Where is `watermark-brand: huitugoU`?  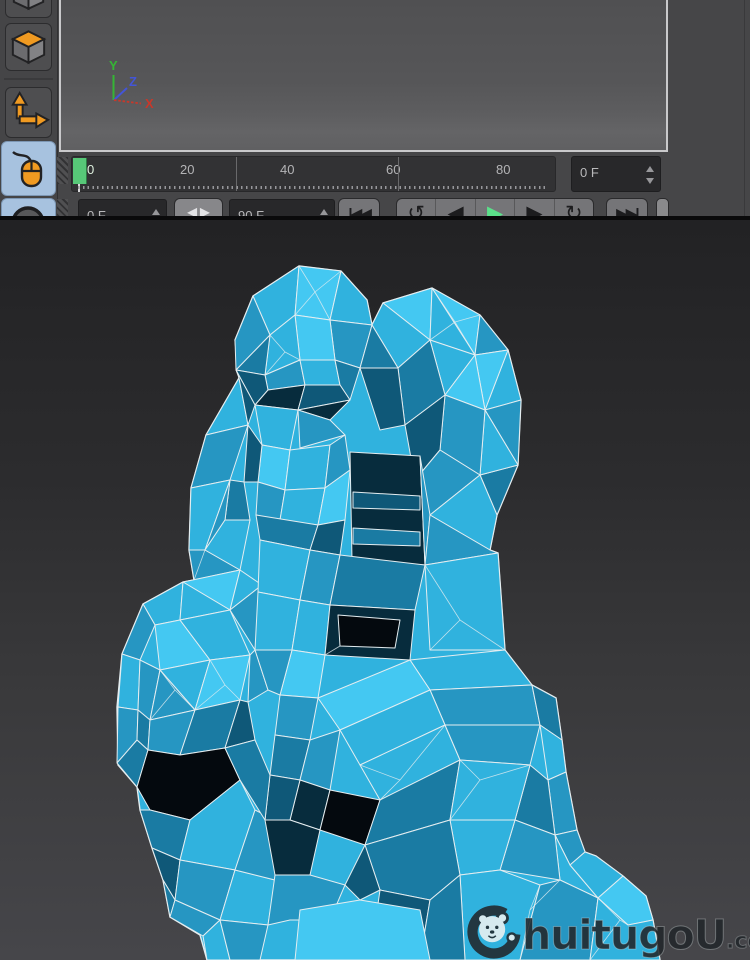 watermark-brand: huitugoU is located at coordinates (624, 934).